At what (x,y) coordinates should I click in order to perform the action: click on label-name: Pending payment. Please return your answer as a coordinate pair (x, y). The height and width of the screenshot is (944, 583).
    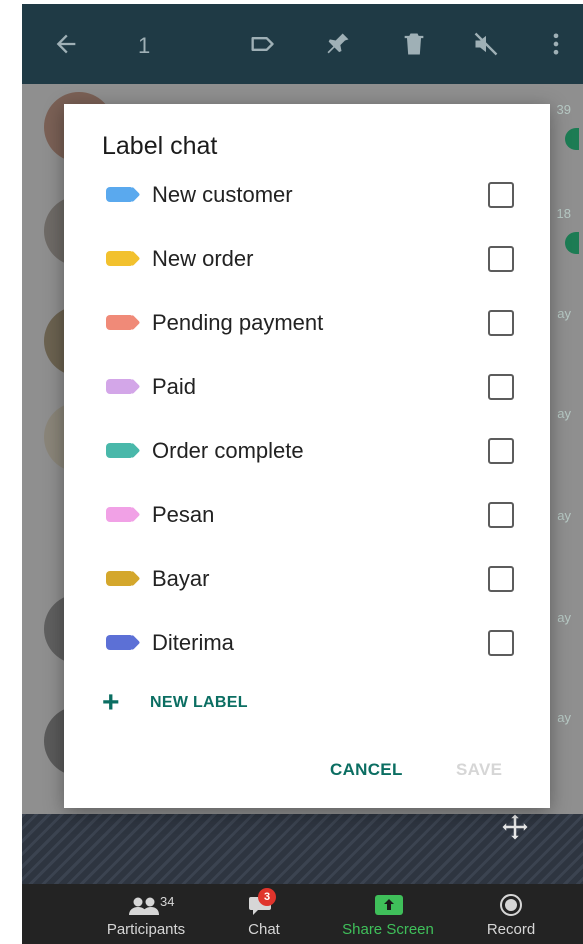
    Looking at the image, I should click on (238, 322).